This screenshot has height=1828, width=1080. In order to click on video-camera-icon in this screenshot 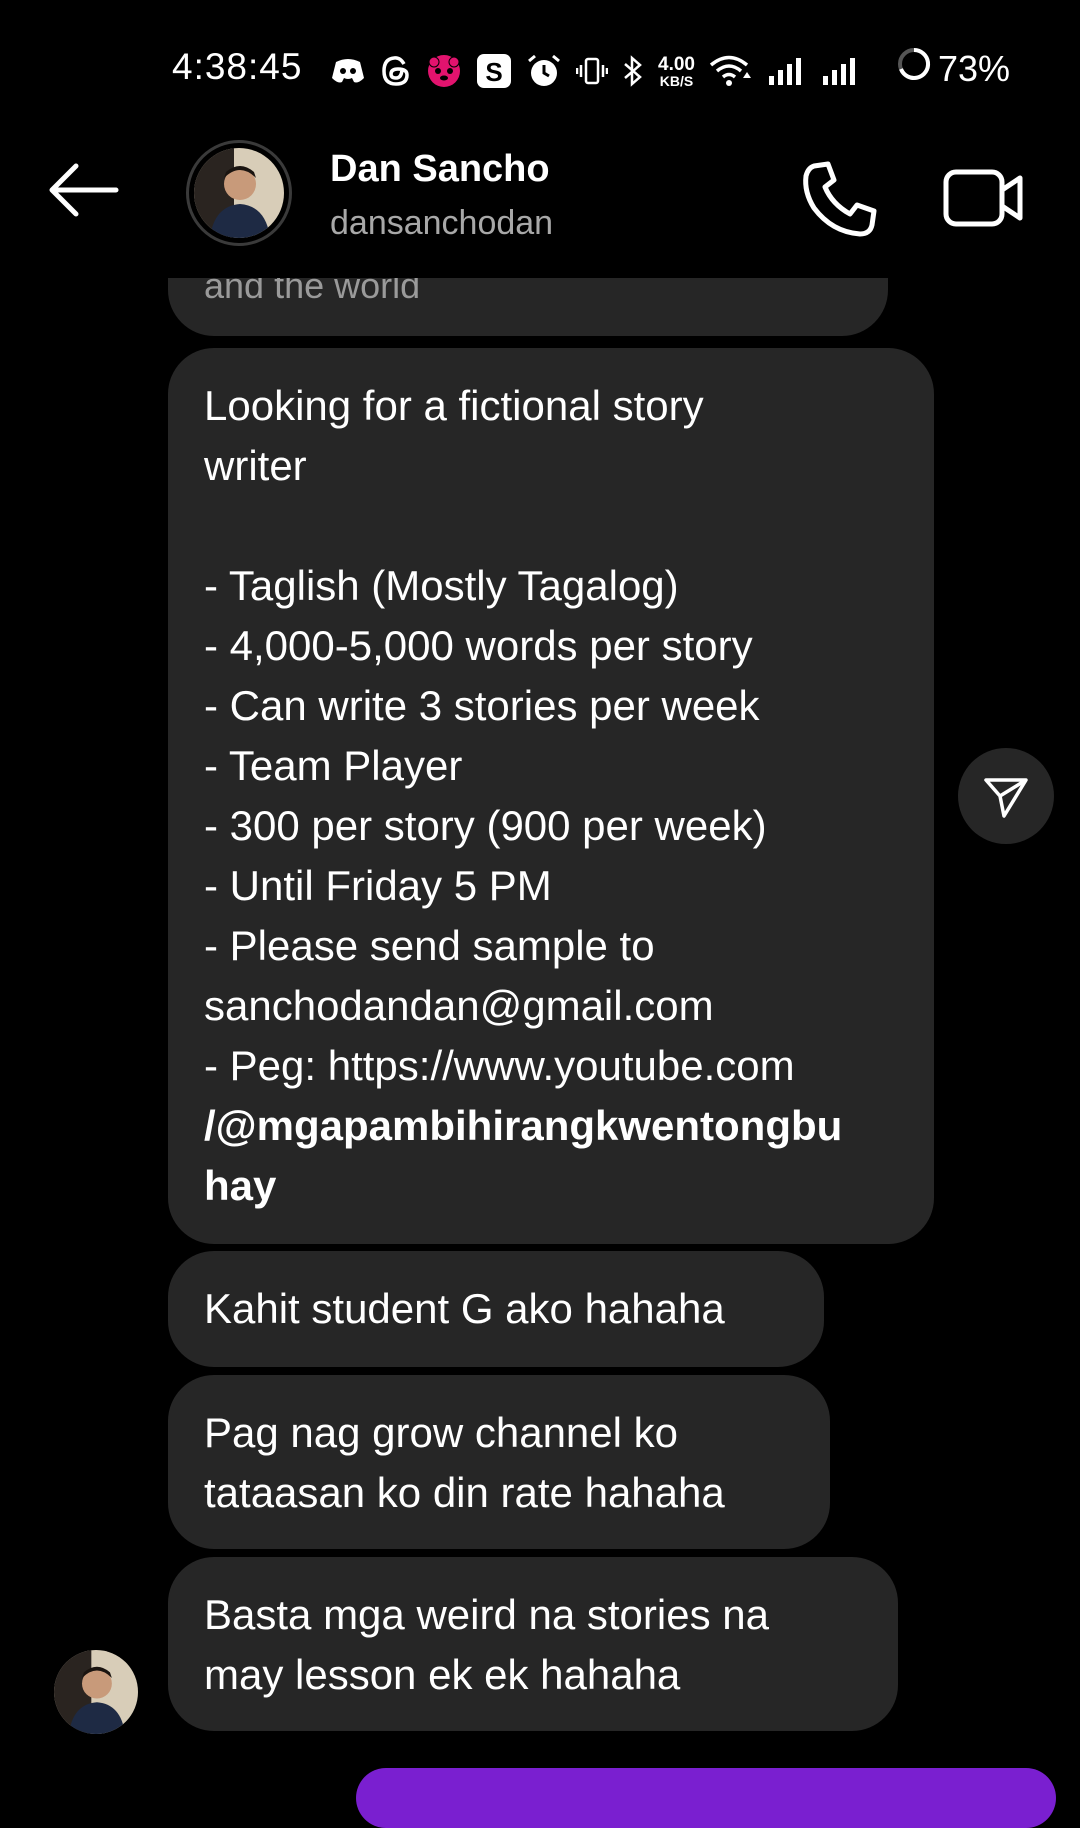, I will do `click(983, 198)`.